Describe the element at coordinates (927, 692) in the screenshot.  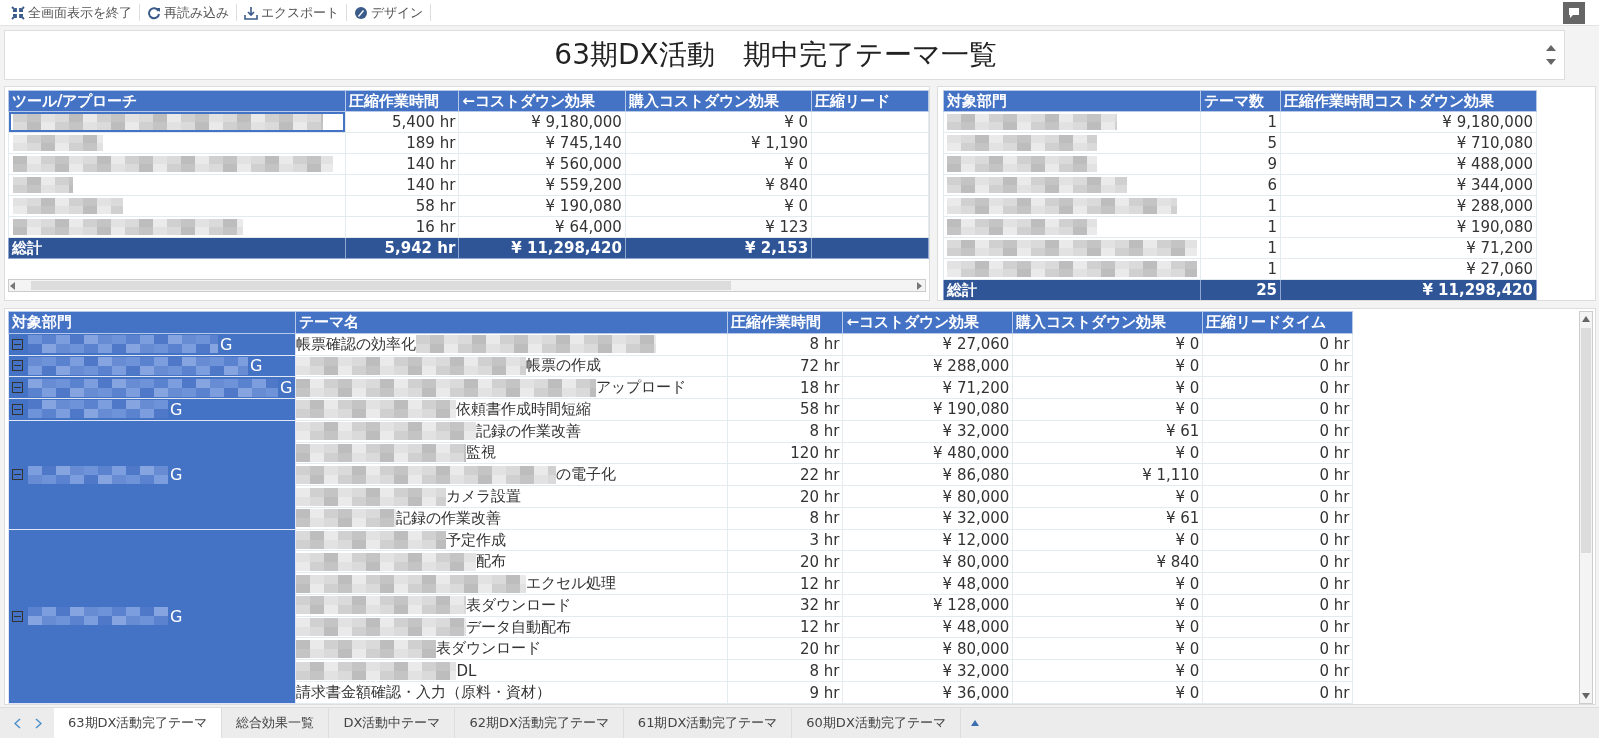
I see `table-cell: ¥ 36,000` at that location.